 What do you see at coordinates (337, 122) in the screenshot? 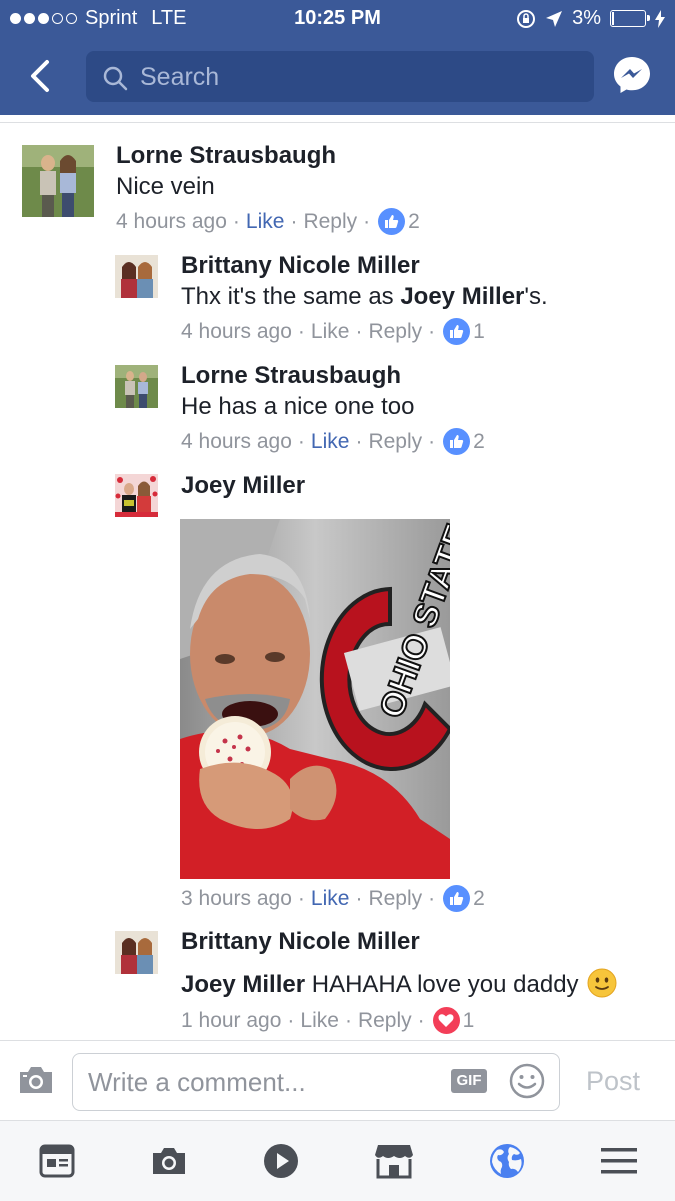
I see `header-divider` at bounding box center [337, 122].